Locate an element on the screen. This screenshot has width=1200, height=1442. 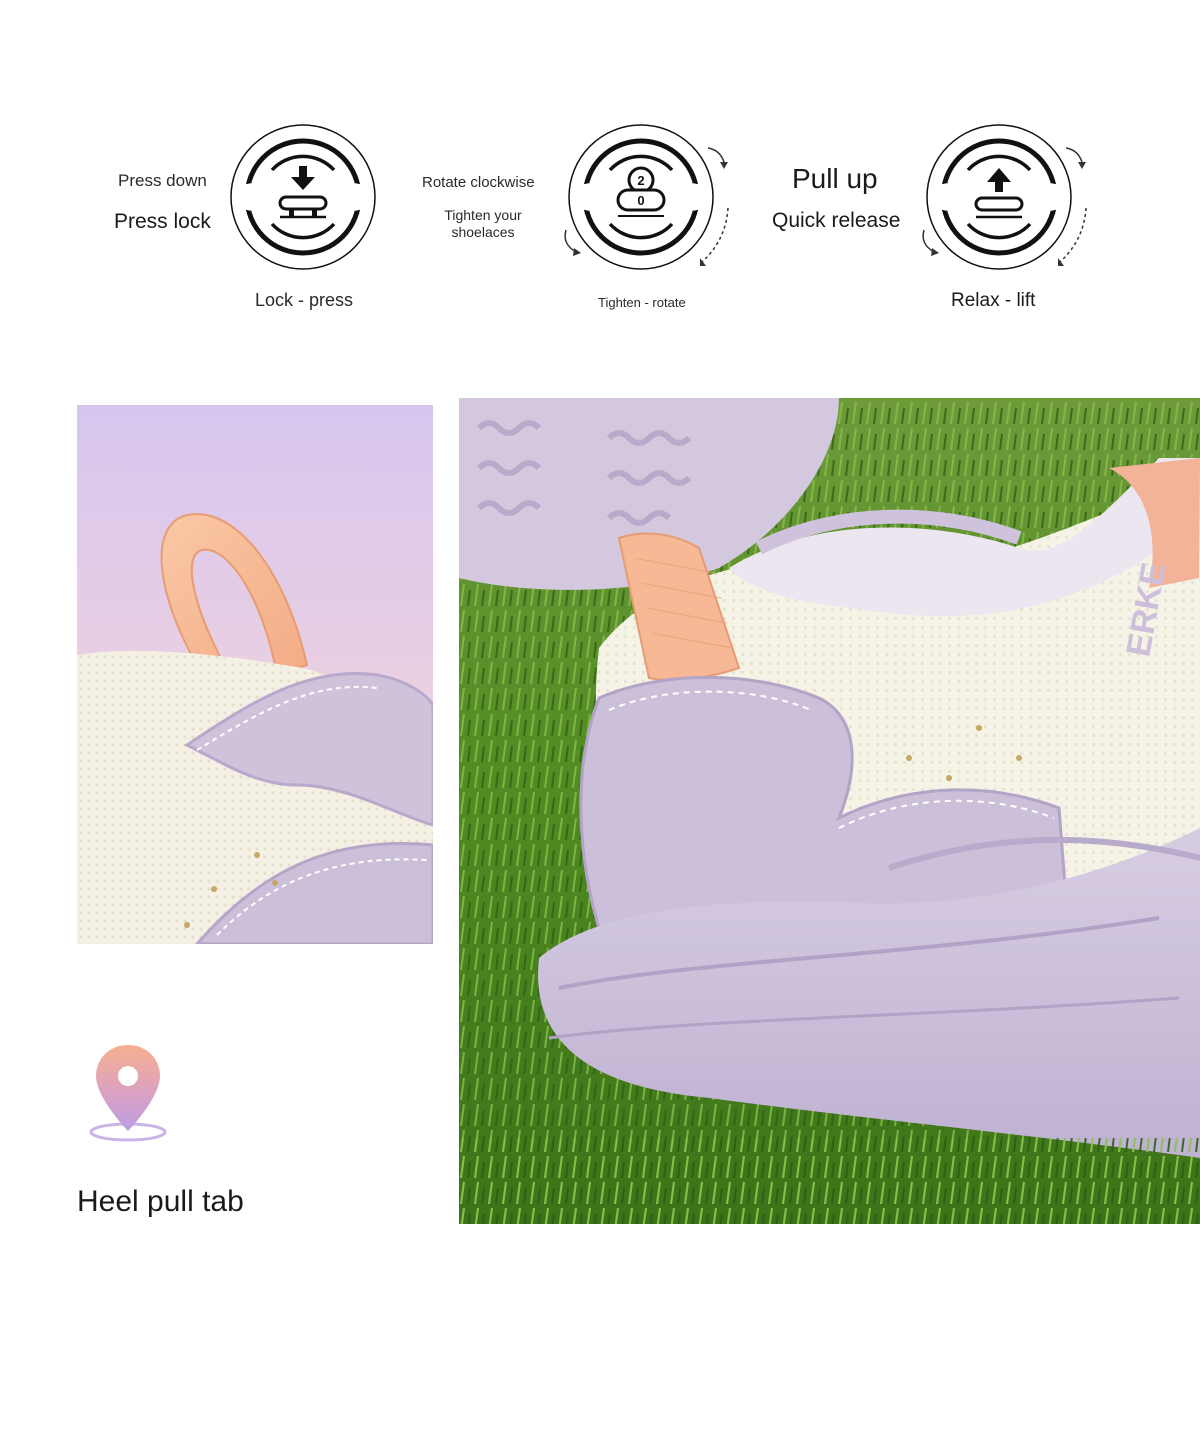
step2-bottom-label: Tighten - rotate is located at coordinates (642, 302).